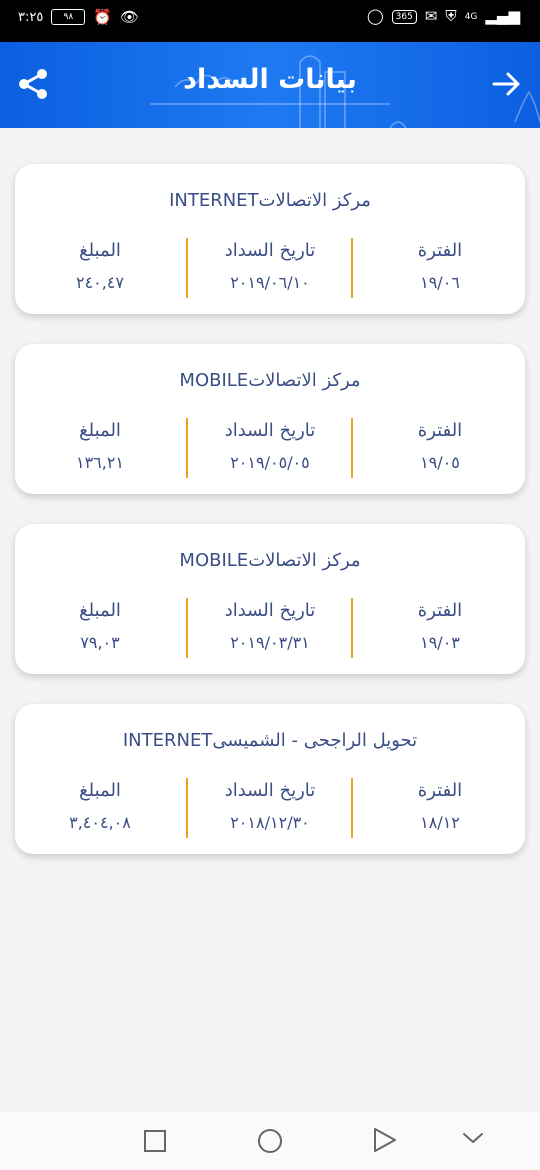 The image size is (540, 1170). I want to click on date-column: تاريخ السداد ٢٠١٩/٠٦/١٠, so click(270, 267).